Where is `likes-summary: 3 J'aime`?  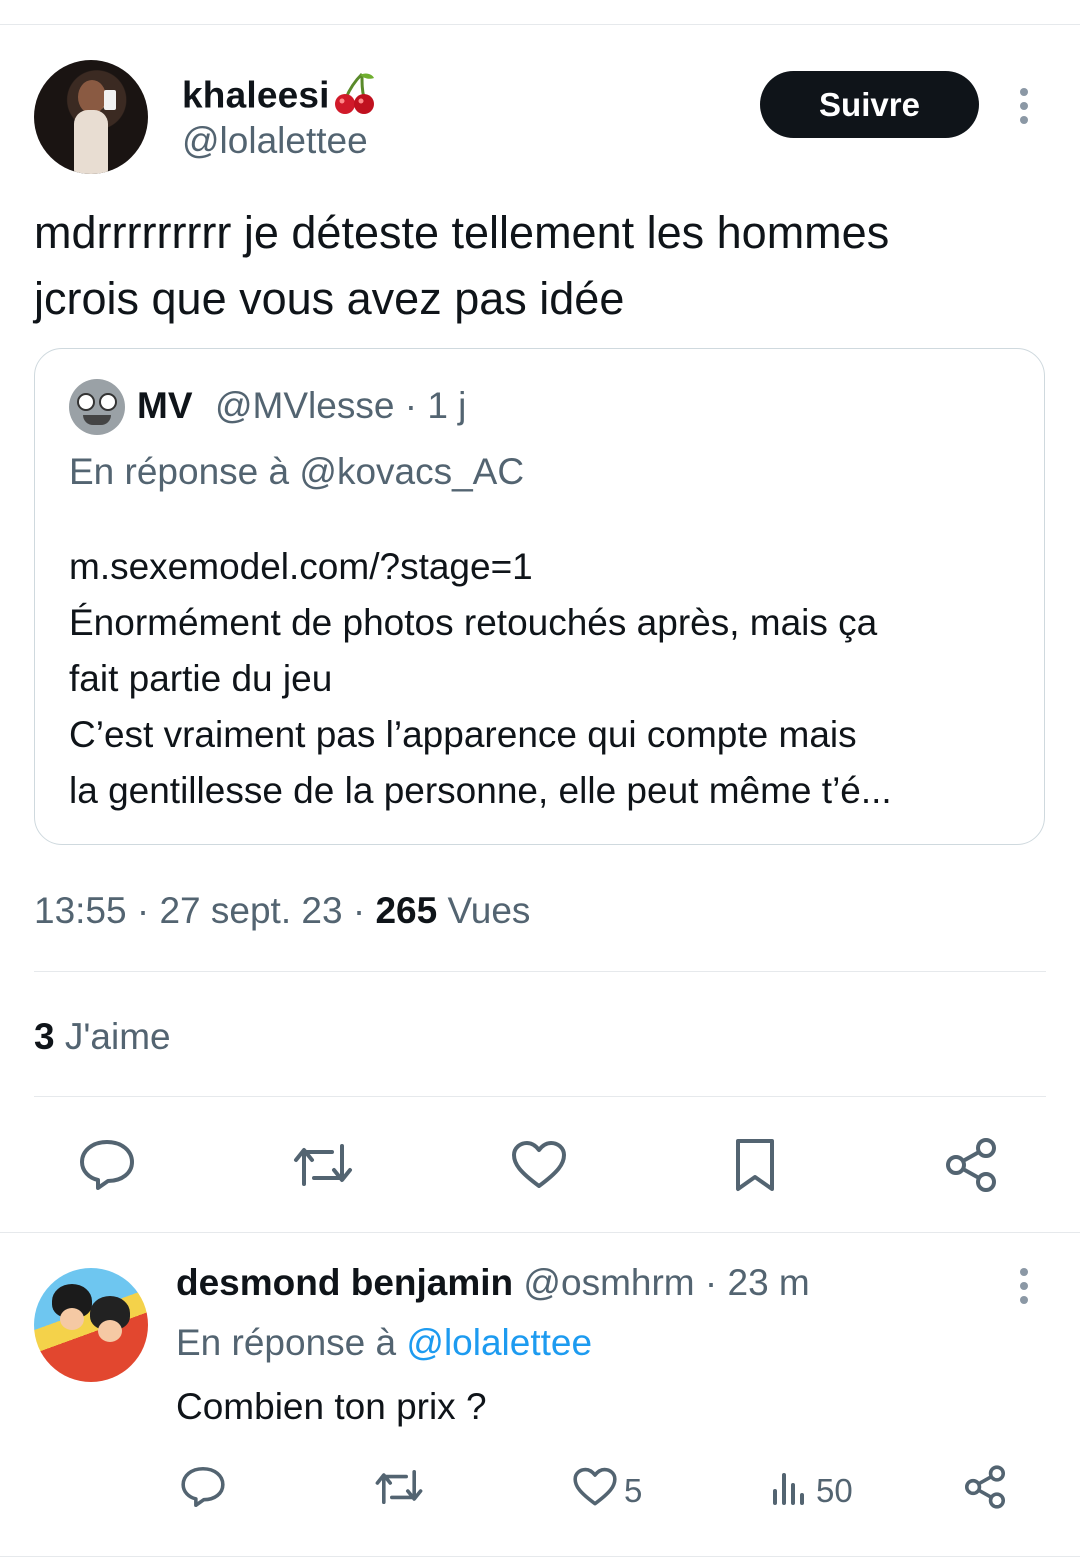
likes-summary: 3 J'aime is located at coordinates (102, 1037).